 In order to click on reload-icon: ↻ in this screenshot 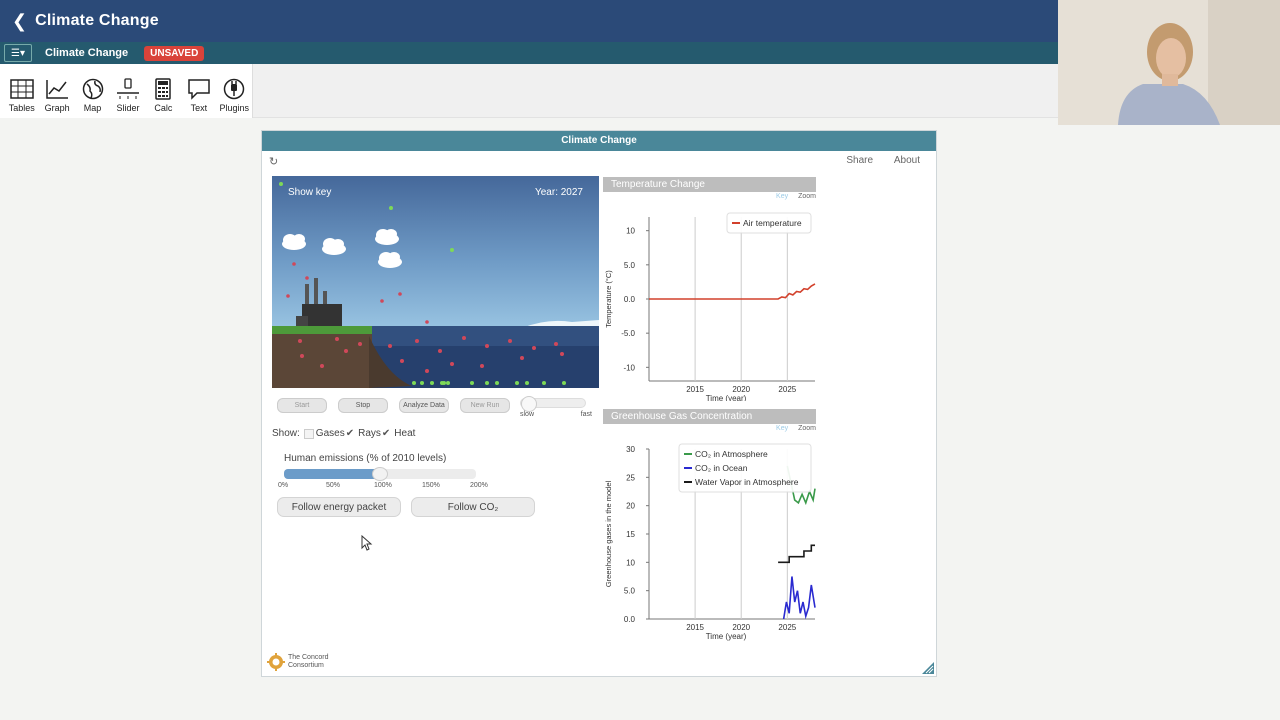, I will do `click(273, 161)`.